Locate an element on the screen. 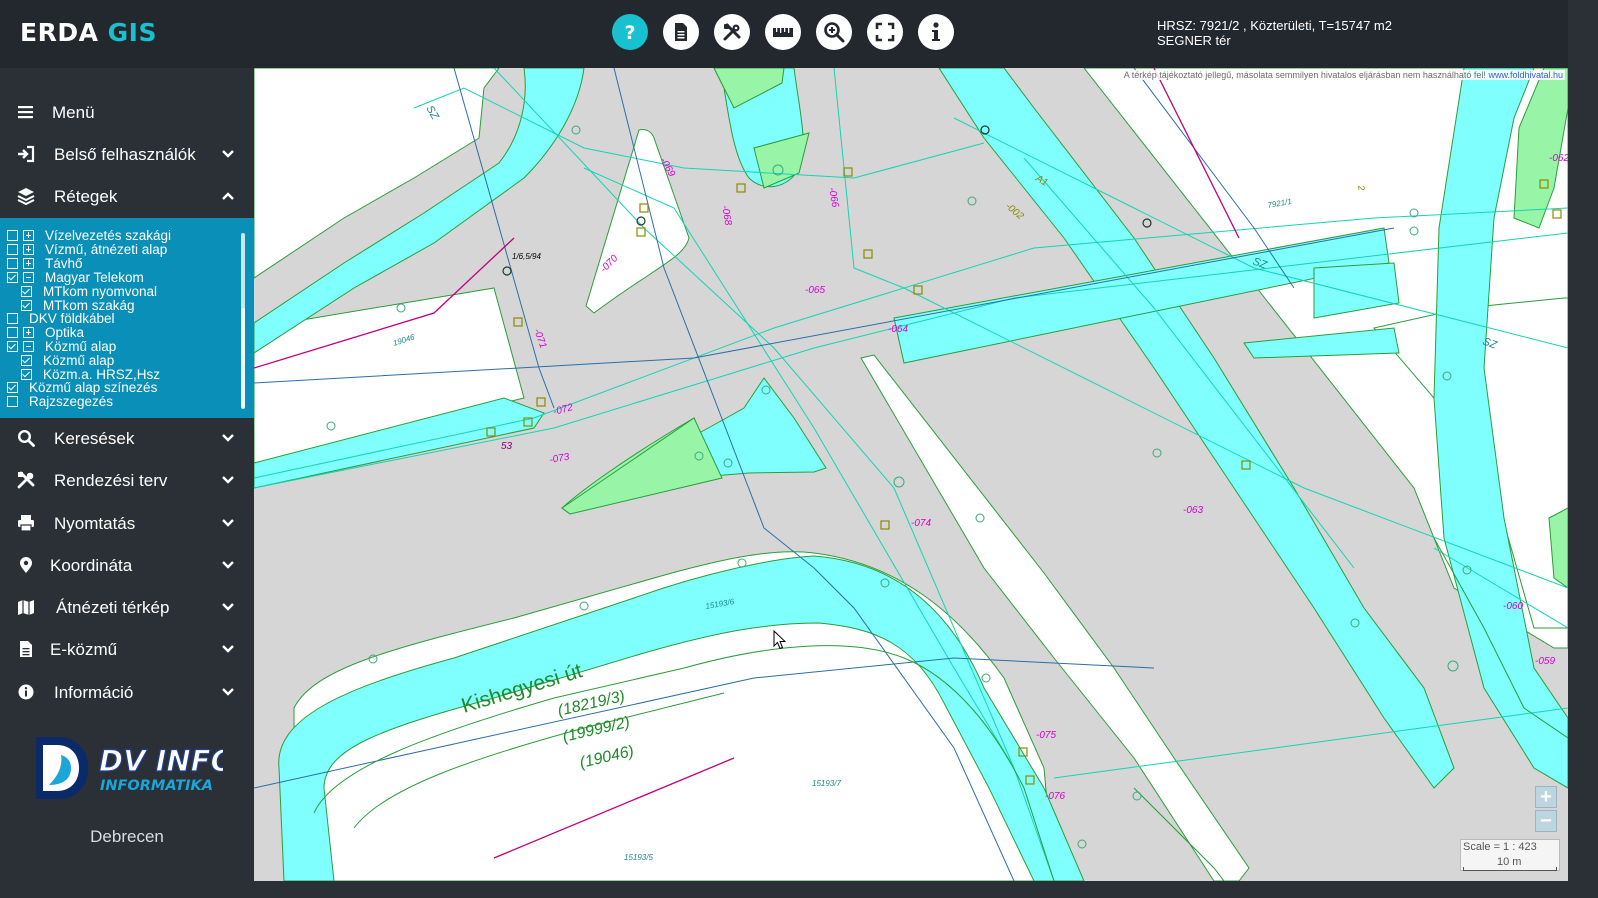  svg-text: INFORMATIKA is located at coordinates (156, 786).